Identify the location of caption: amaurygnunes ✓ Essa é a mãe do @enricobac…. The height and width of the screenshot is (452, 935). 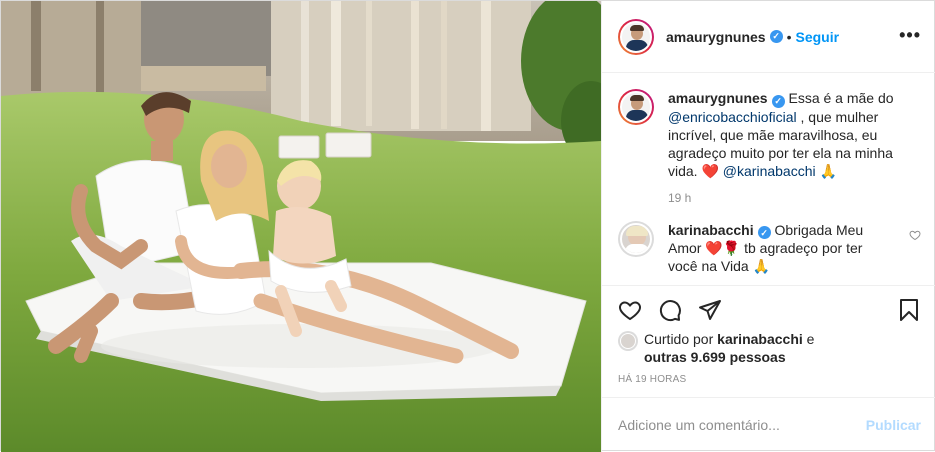
(769, 134).